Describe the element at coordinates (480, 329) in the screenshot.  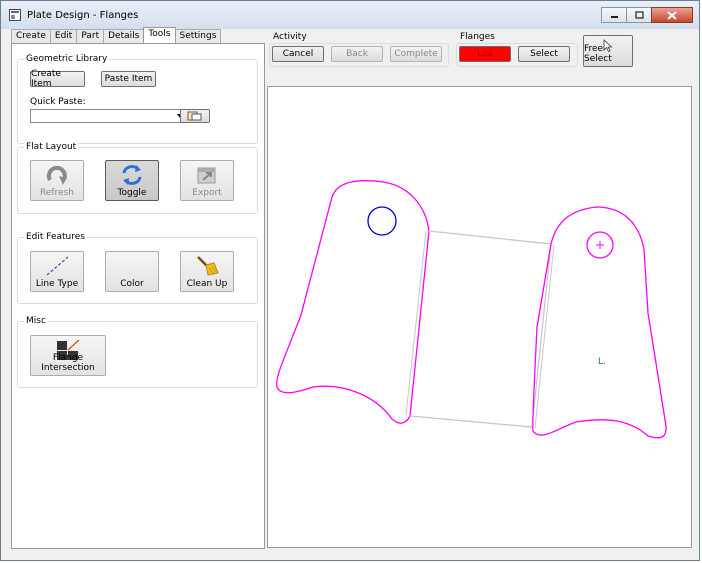
I see `bend-panel` at that location.